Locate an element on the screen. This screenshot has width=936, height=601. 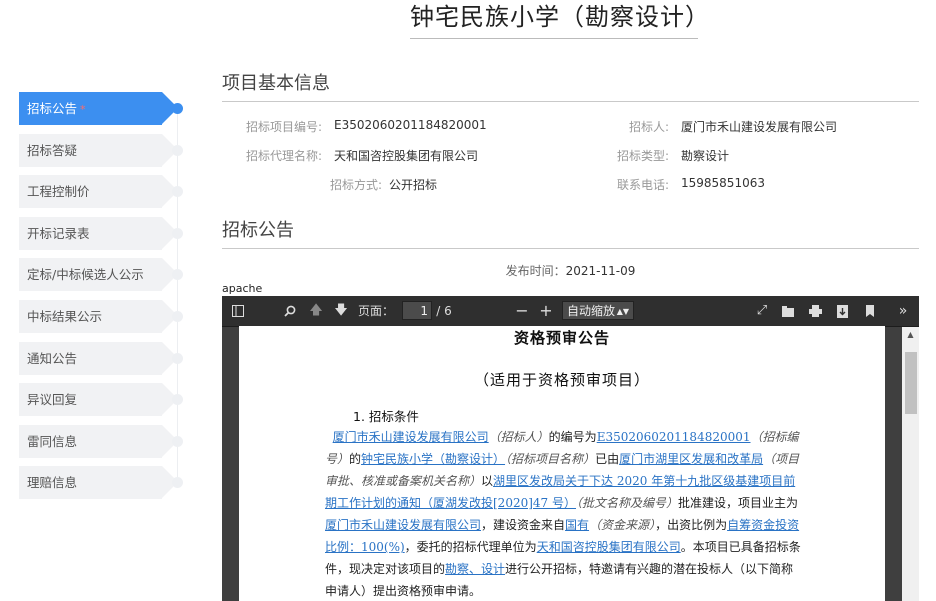
zoom-out-icon: − is located at coordinates (522, 311).